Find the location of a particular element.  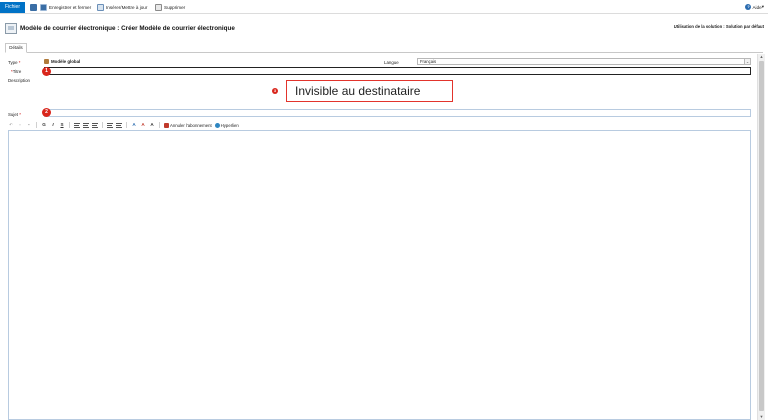

underline-button: S is located at coordinates (62, 125).